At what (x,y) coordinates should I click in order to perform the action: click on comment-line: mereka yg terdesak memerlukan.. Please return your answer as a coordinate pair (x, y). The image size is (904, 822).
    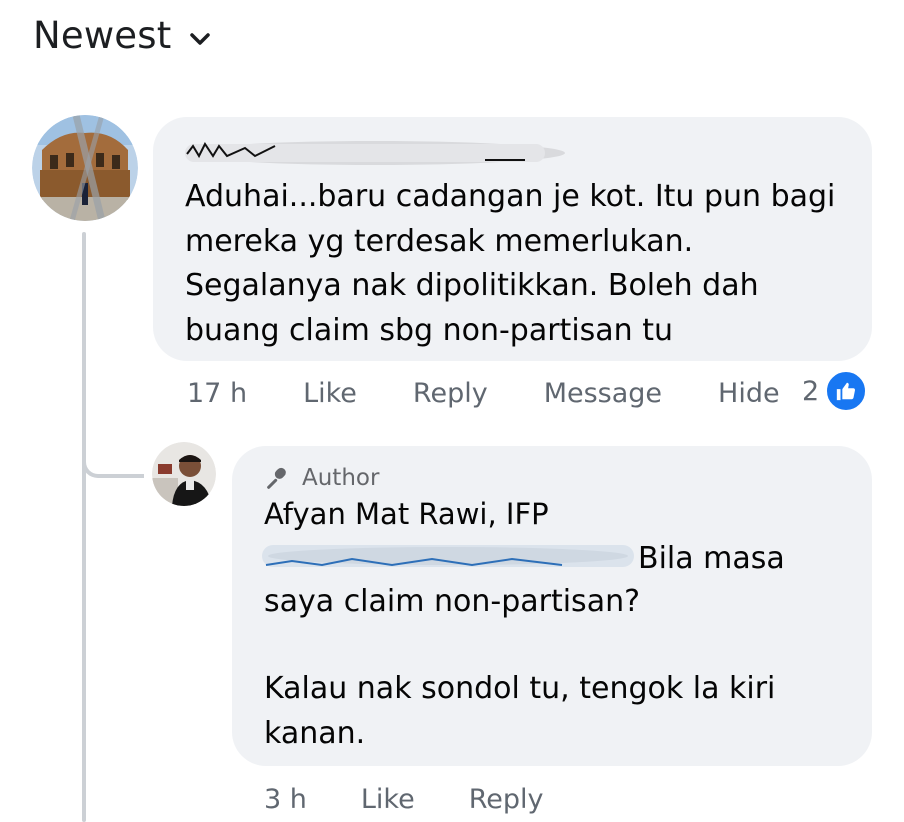
    Looking at the image, I should click on (439, 241).